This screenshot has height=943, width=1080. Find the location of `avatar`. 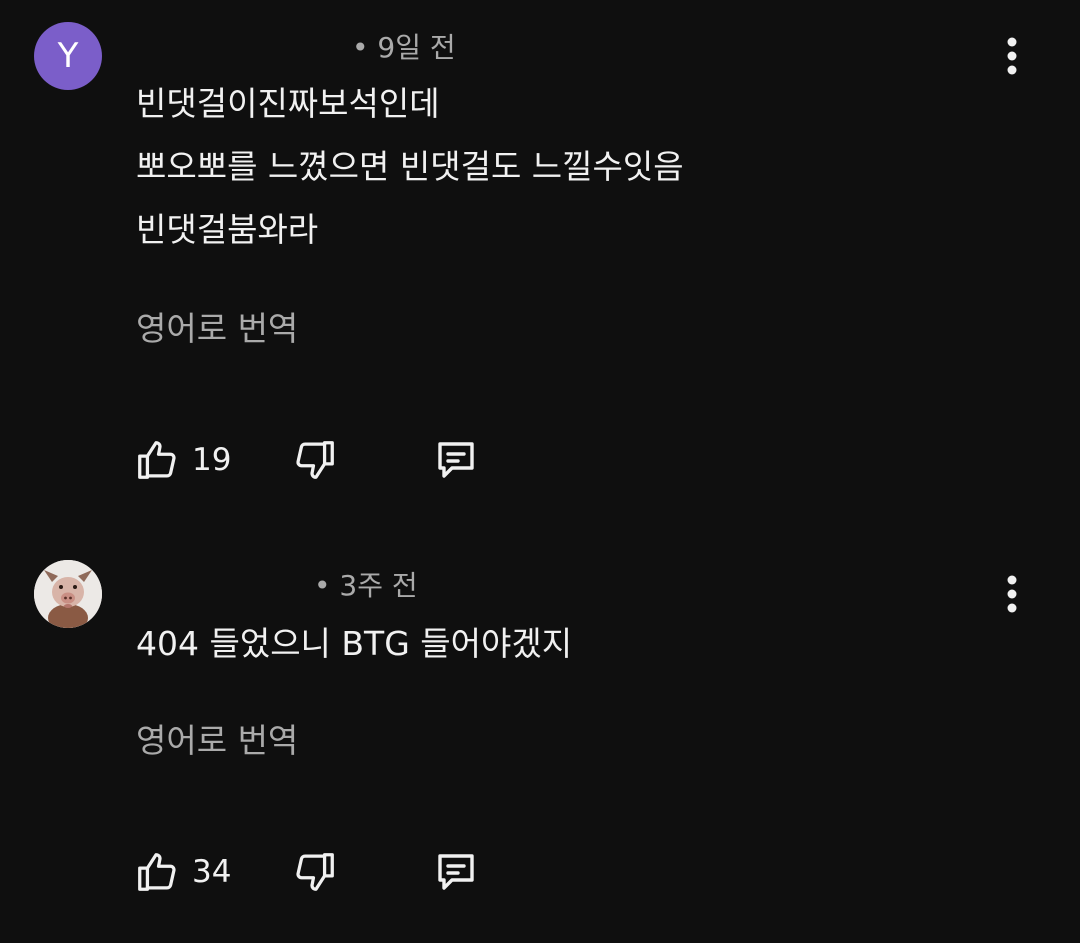

avatar is located at coordinates (68, 594).